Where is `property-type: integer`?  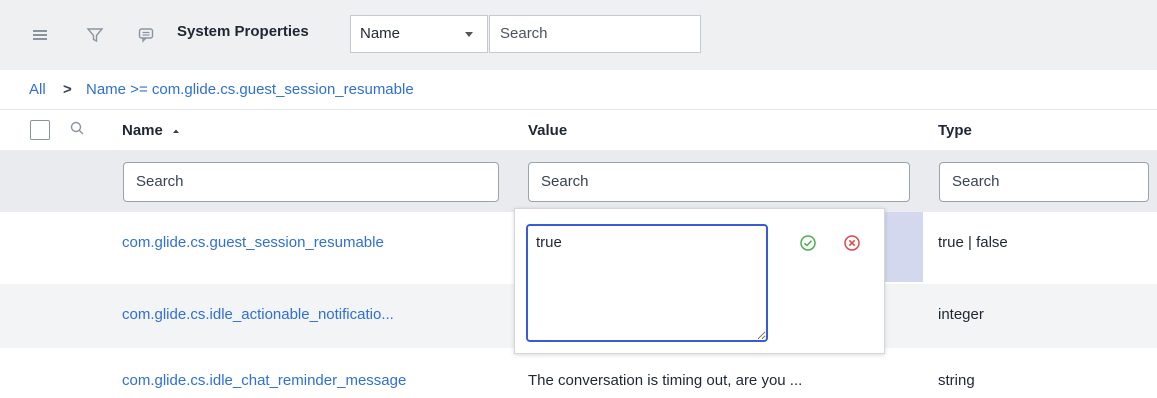
property-type: integer is located at coordinates (961, 314).